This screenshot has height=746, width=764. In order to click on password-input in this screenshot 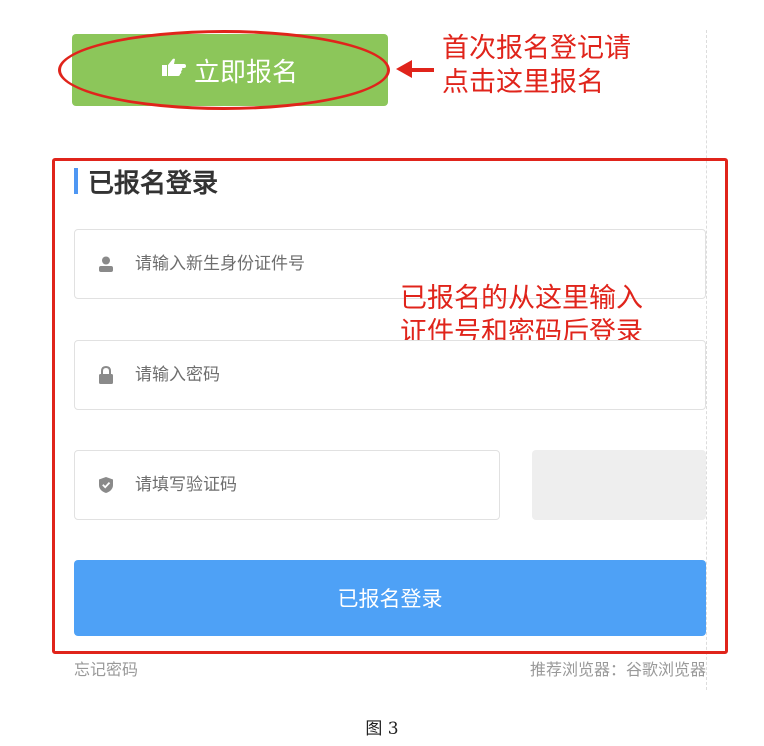, I will do `click(285, 375)`.